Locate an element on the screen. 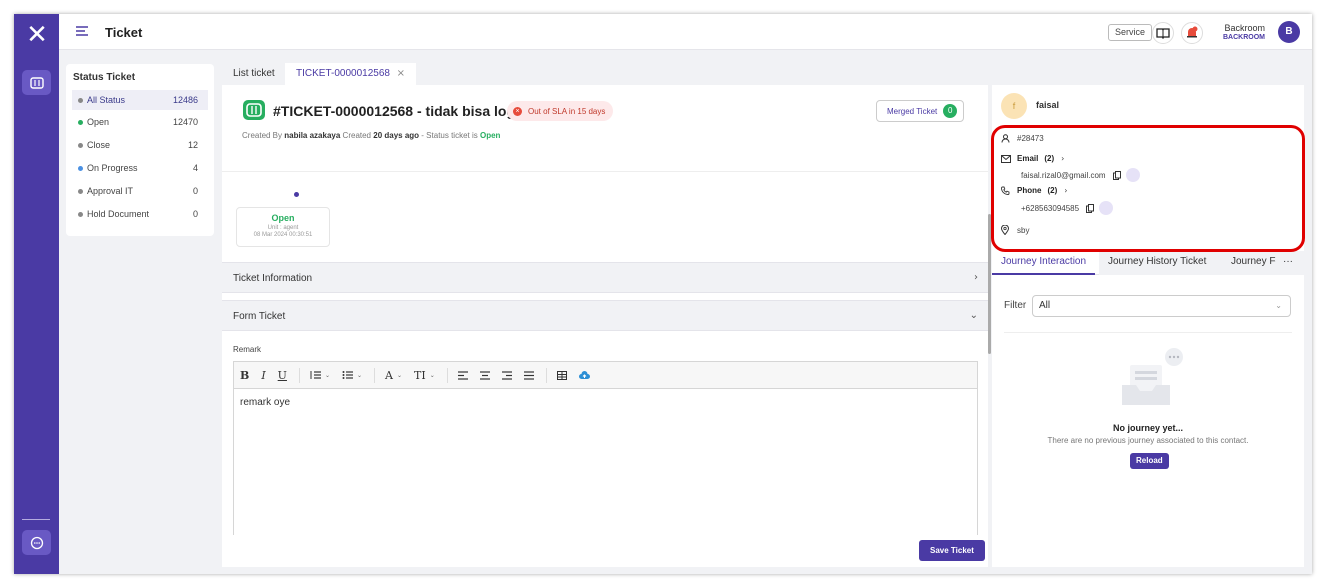  insert-table-button is located at coordinates (561, 375).